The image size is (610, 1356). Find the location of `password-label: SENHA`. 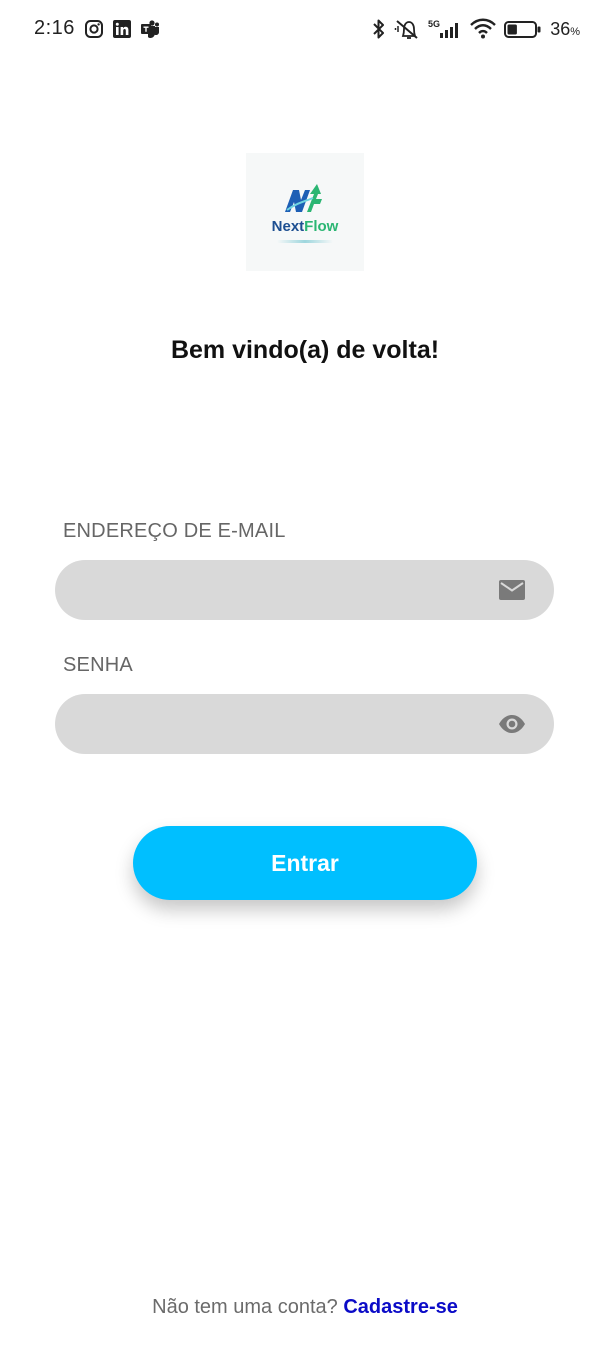

password-label: SENHA is located at coordinates (98, 665).